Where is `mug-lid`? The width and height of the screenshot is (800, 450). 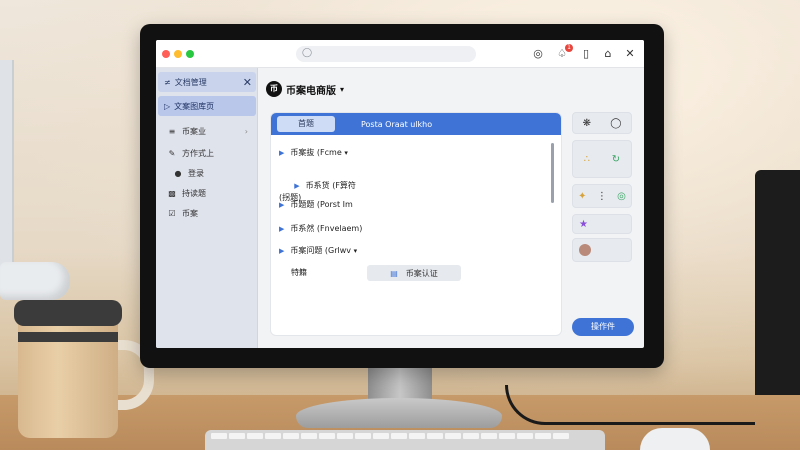
mug-lid is located at coordinates (68, 313).